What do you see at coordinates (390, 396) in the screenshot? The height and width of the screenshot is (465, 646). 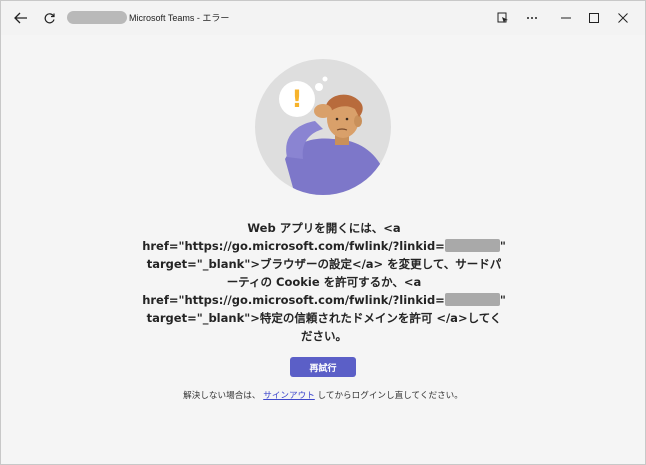 I see `footer-suffix: してからログインし直してください。` at bounding box center [390, 396].